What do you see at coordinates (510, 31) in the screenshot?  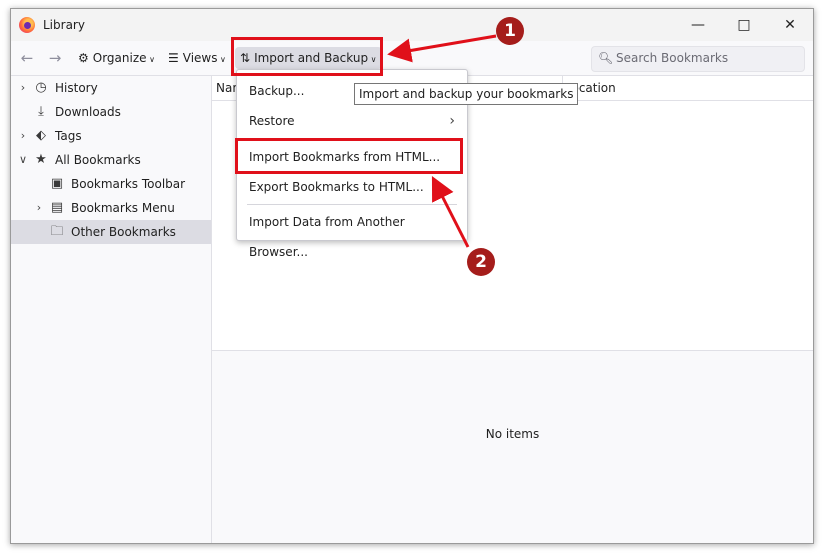 I see `step-1-badge: 1` at bounding box center [510, 31].